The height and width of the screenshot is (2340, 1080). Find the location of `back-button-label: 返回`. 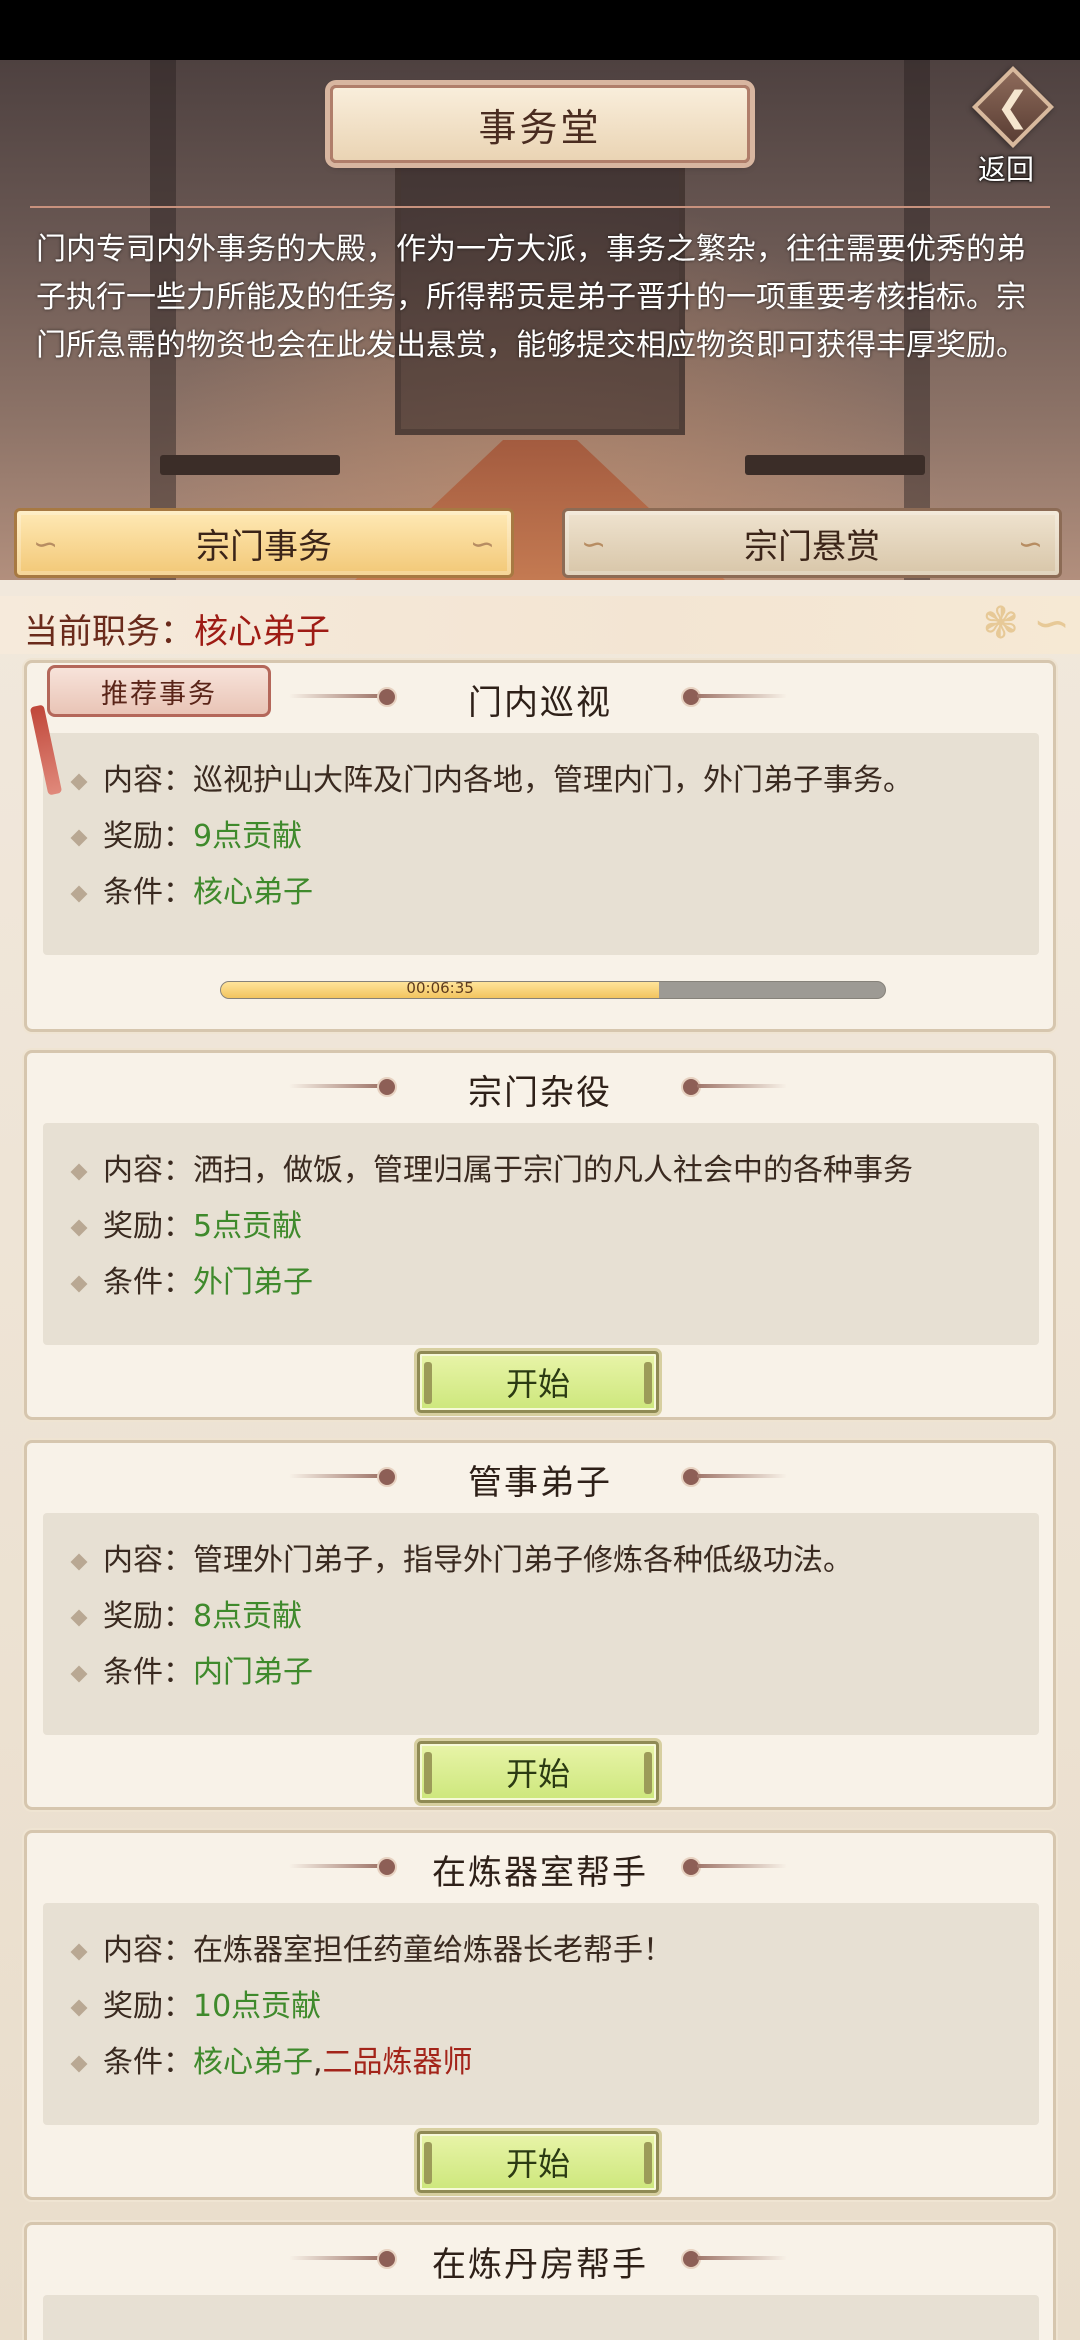

back-button-label: 返回 is located at coordinates (1006, 169).